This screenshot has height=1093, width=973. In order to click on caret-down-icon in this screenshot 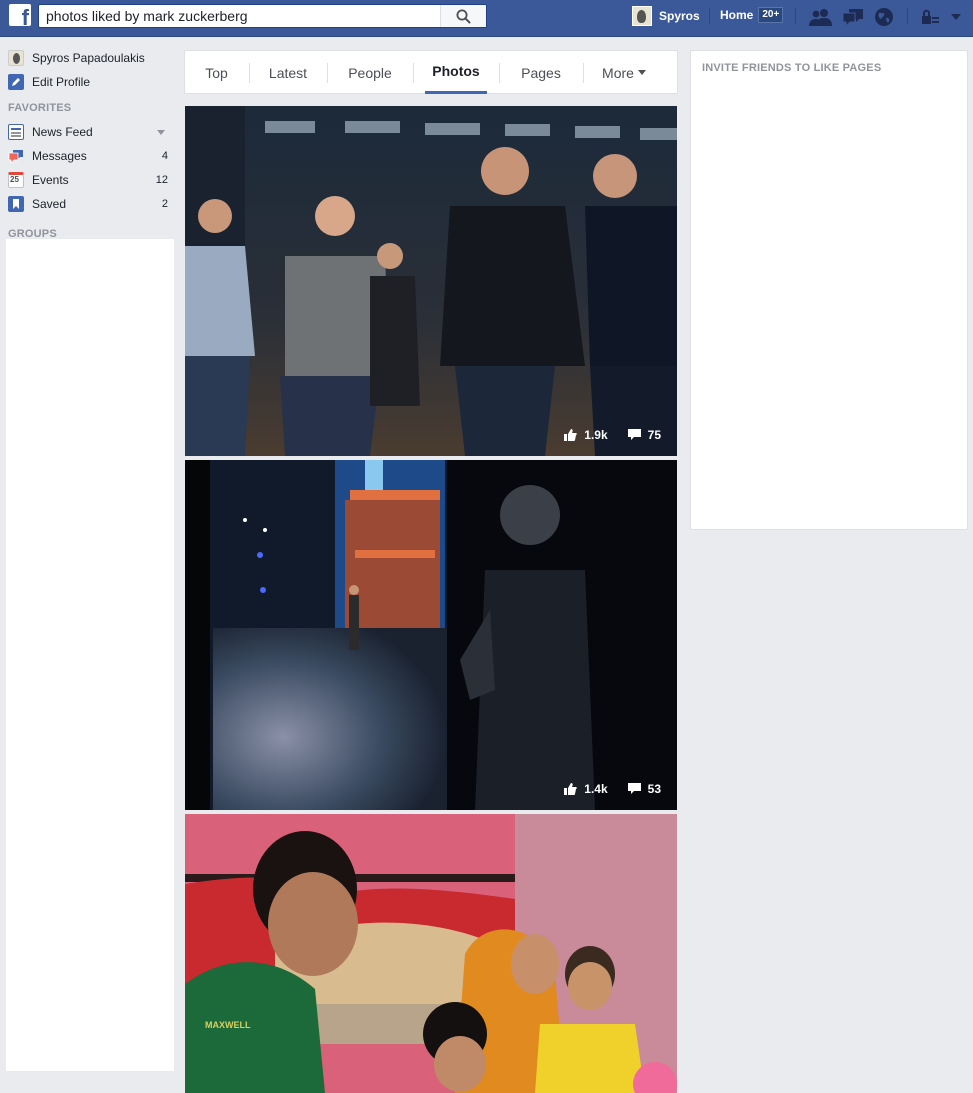, I will do `click(161, 132)`.